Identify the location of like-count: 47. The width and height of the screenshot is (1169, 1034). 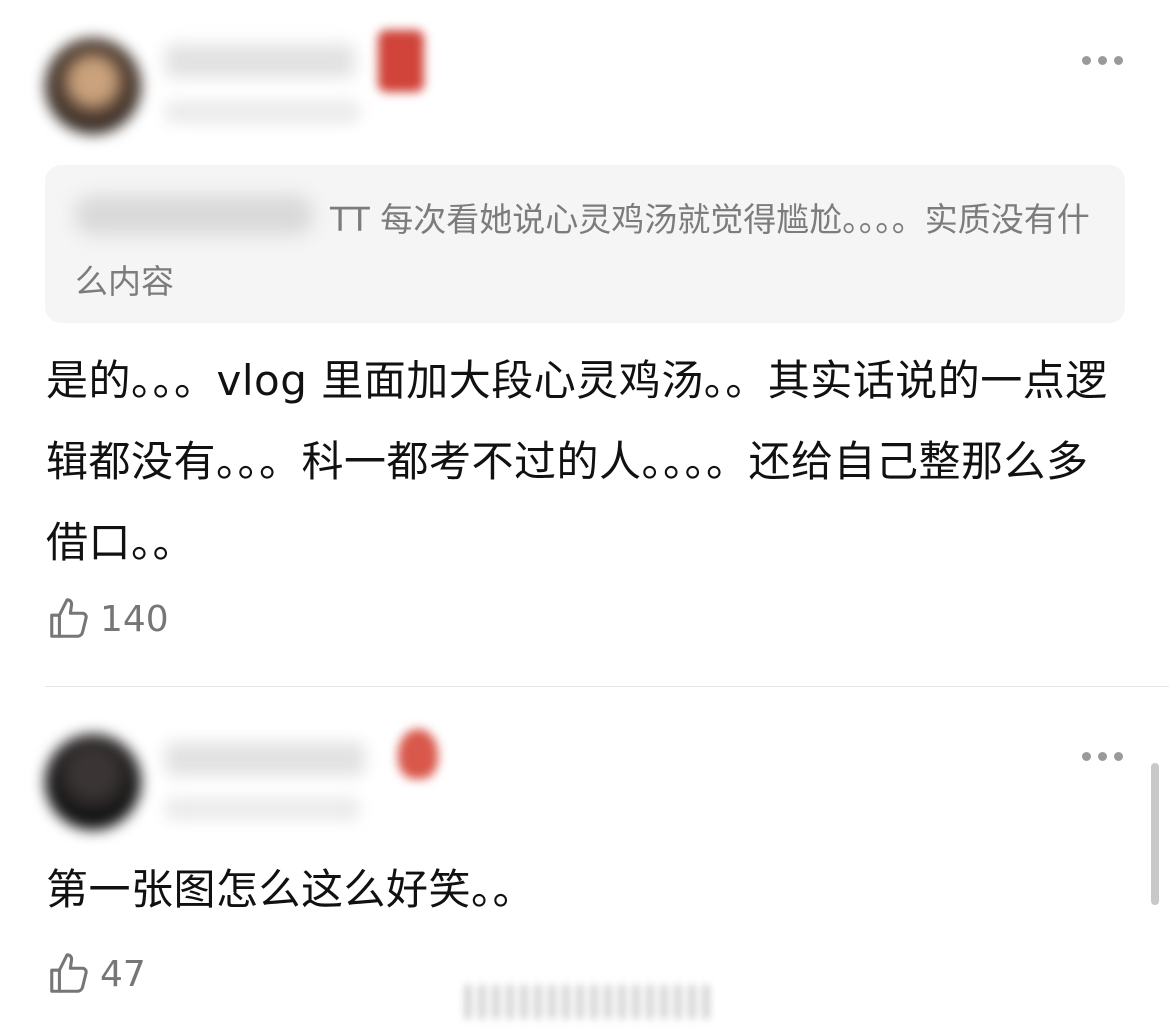
(123, 974).